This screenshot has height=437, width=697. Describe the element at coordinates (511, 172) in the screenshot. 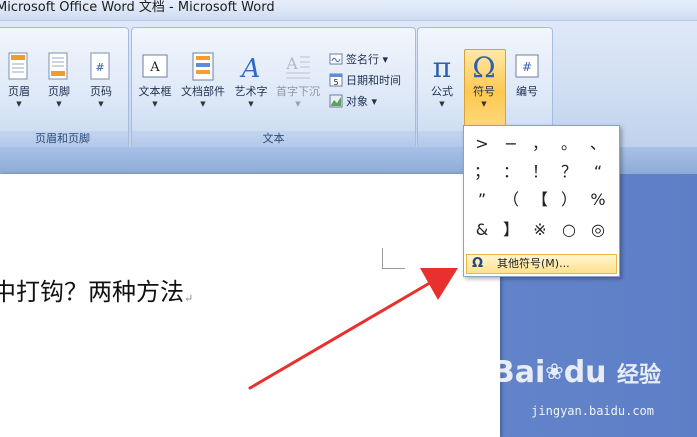

I see `symbol-cell: ：` at that location.